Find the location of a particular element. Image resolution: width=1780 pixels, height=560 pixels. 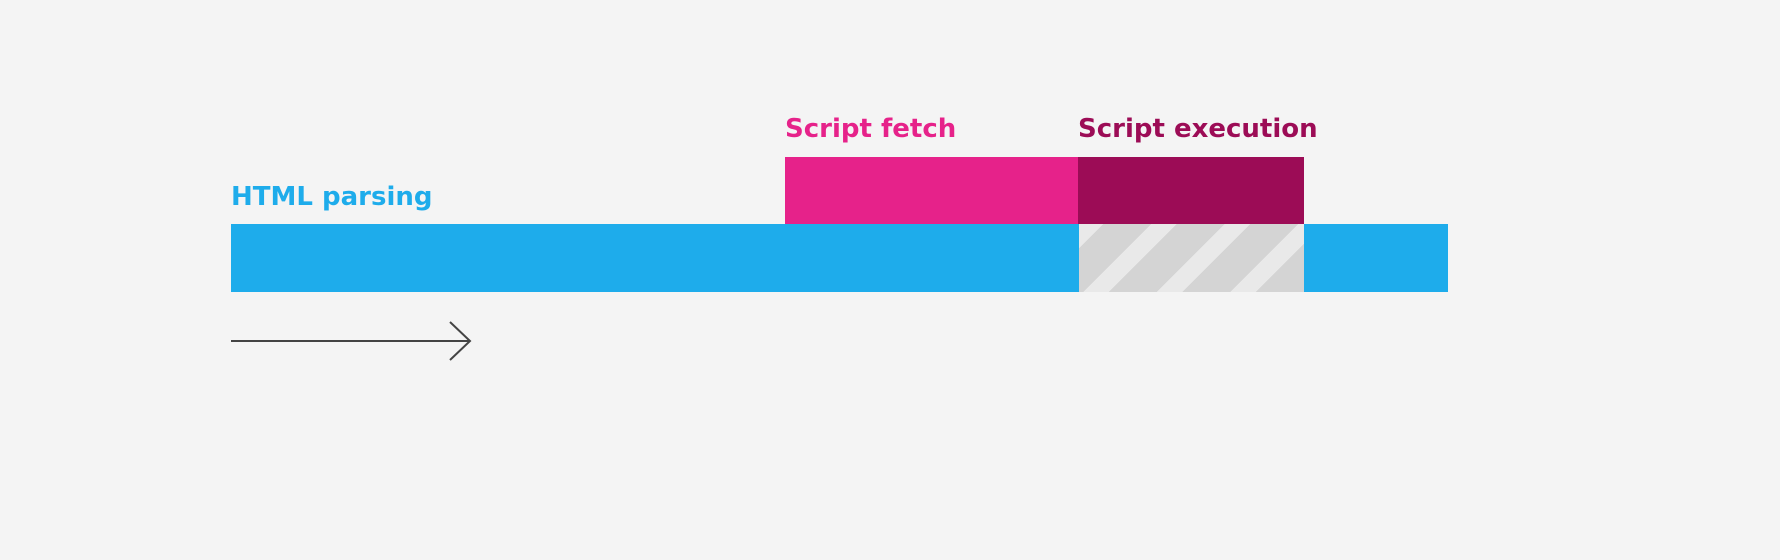

script-fetch-label: Script fetch is located at coordinates (871, 129).